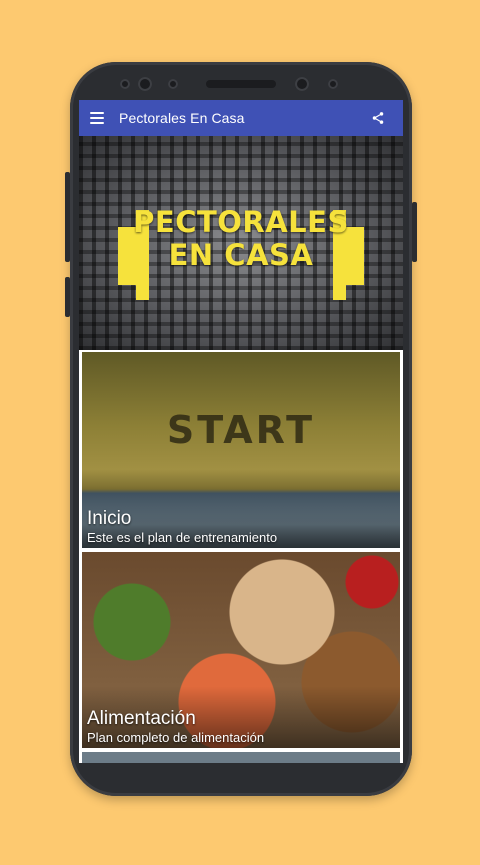 The width and height of the screenshot is (480, 865). What do you see at coordinates (67, 297) in the screenshot?
I see `bixby-button` at bounding box center [67, 297].